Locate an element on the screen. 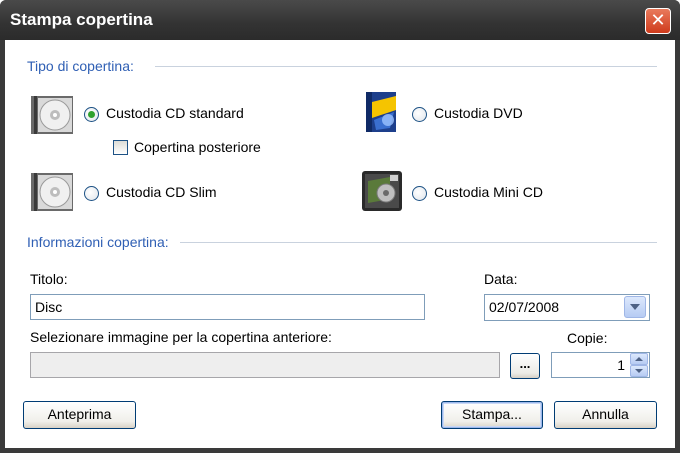 This screenshot has width=680, height=453. title-input: Disc is located at coordinates (227, 307).